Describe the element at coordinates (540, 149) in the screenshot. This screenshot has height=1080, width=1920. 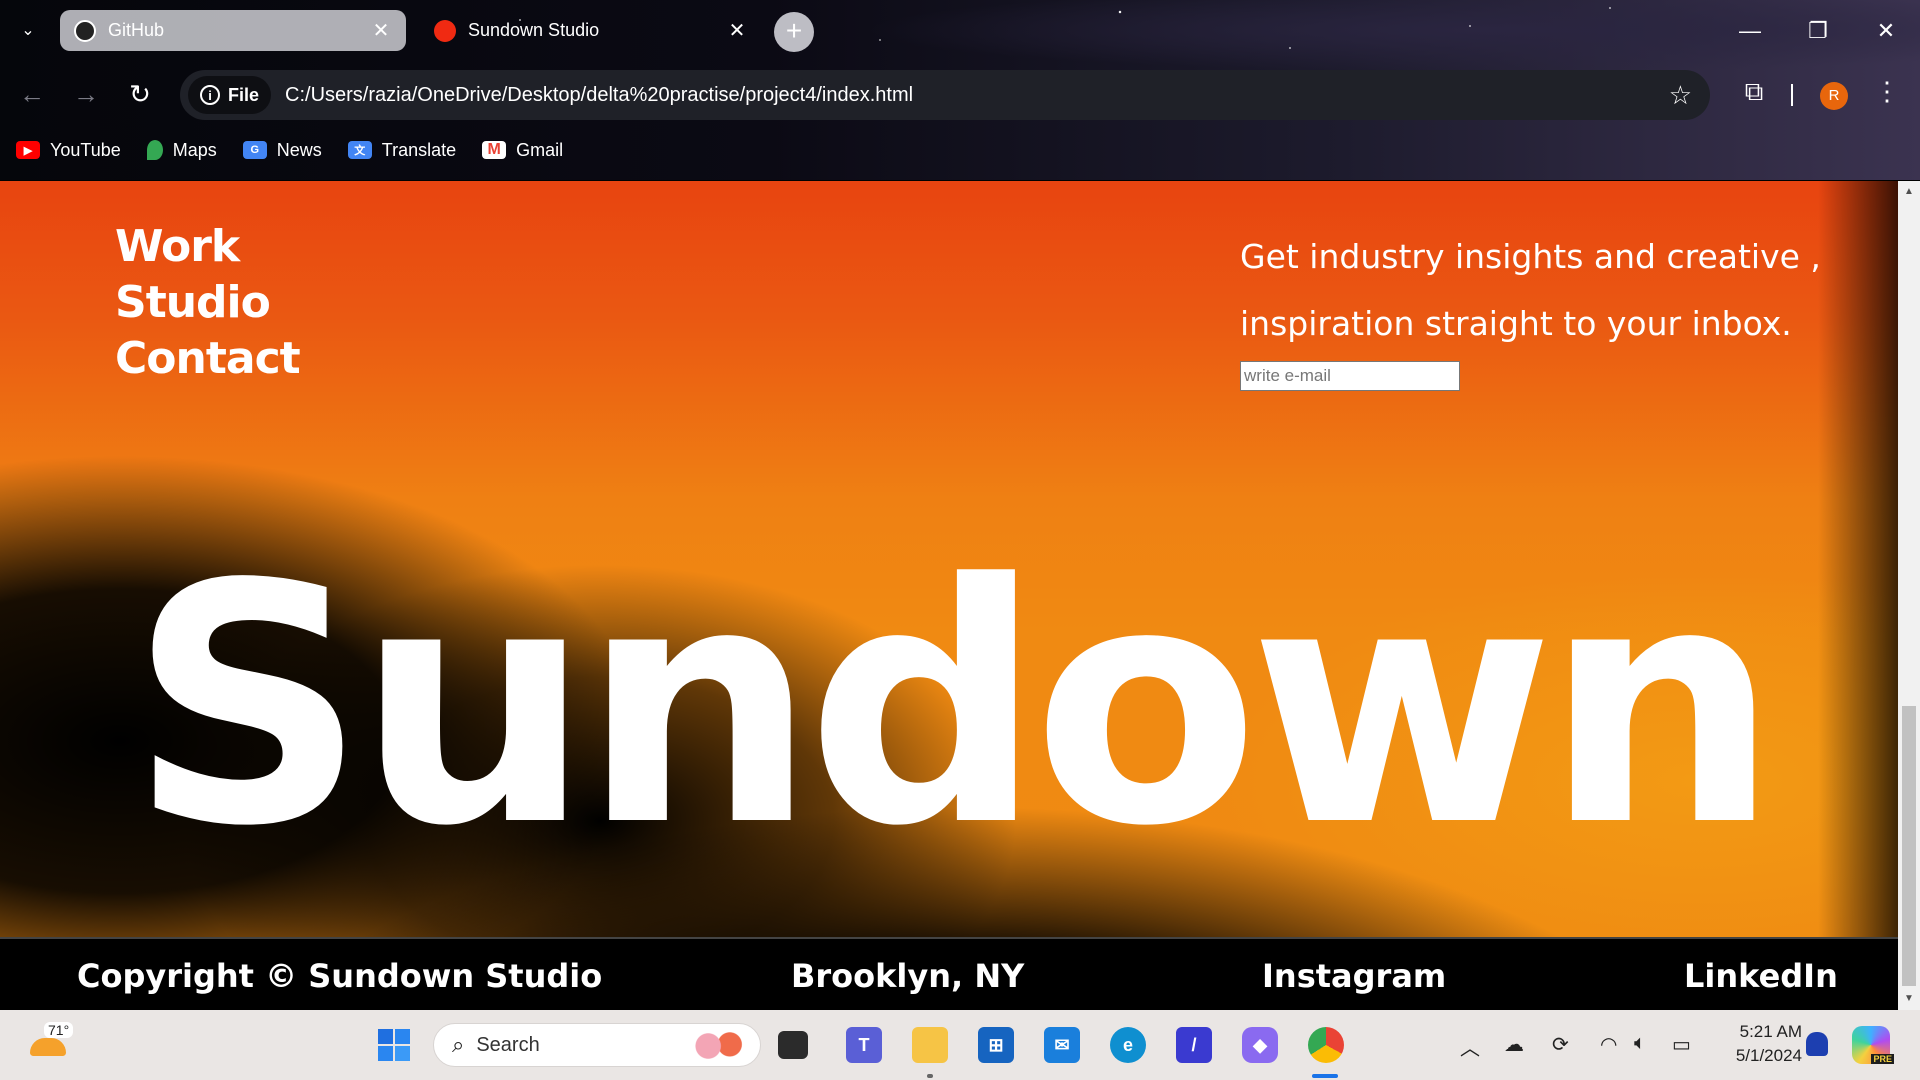
I see `bookmark-label: Gmail` at that location.